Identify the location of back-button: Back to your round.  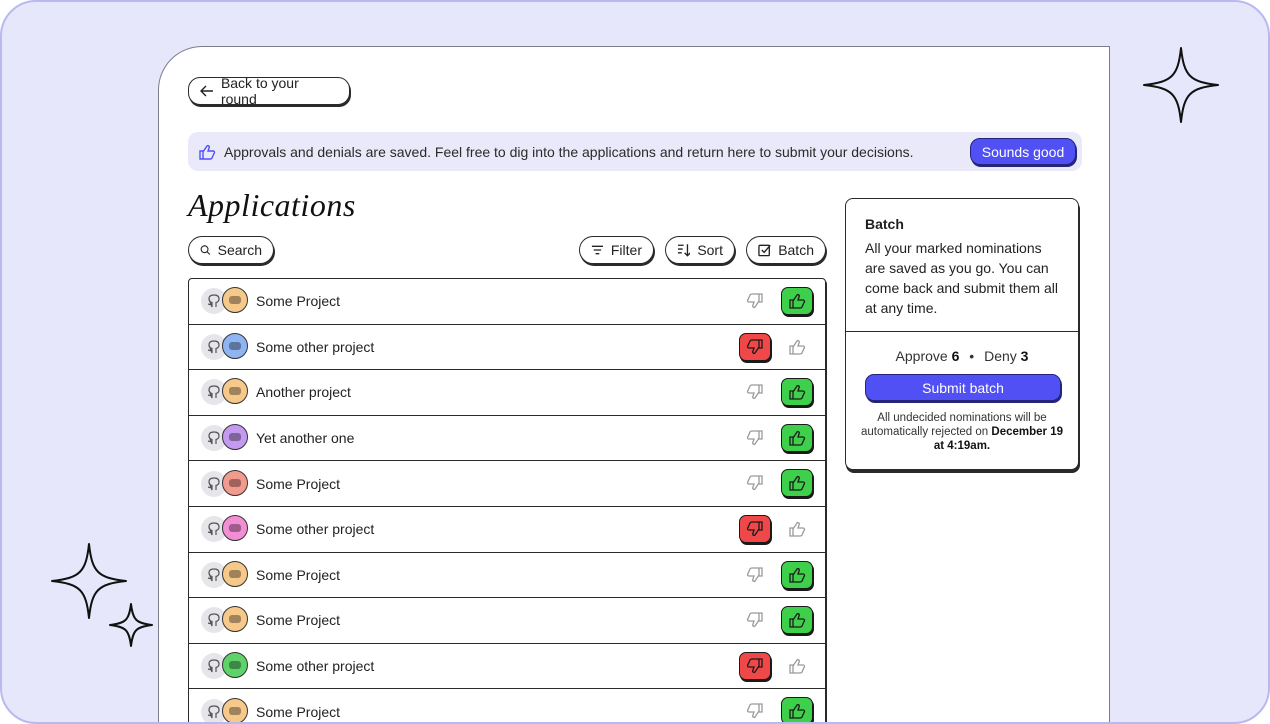
(269, 91).